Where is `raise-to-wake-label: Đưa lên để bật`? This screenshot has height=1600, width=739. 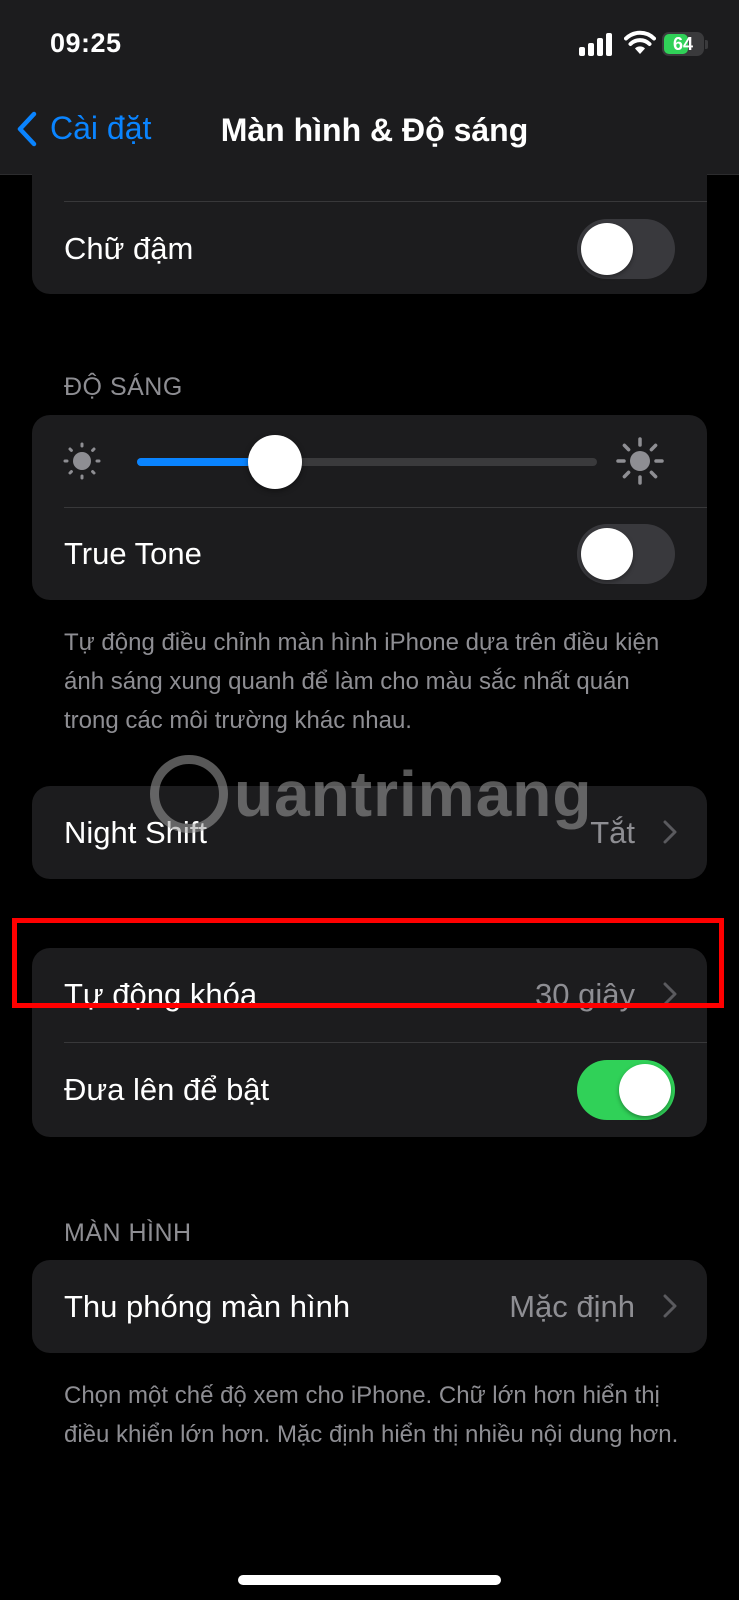 raise-to-wake-label: Đưa lên để bật is located at coordinates (167, 1089).